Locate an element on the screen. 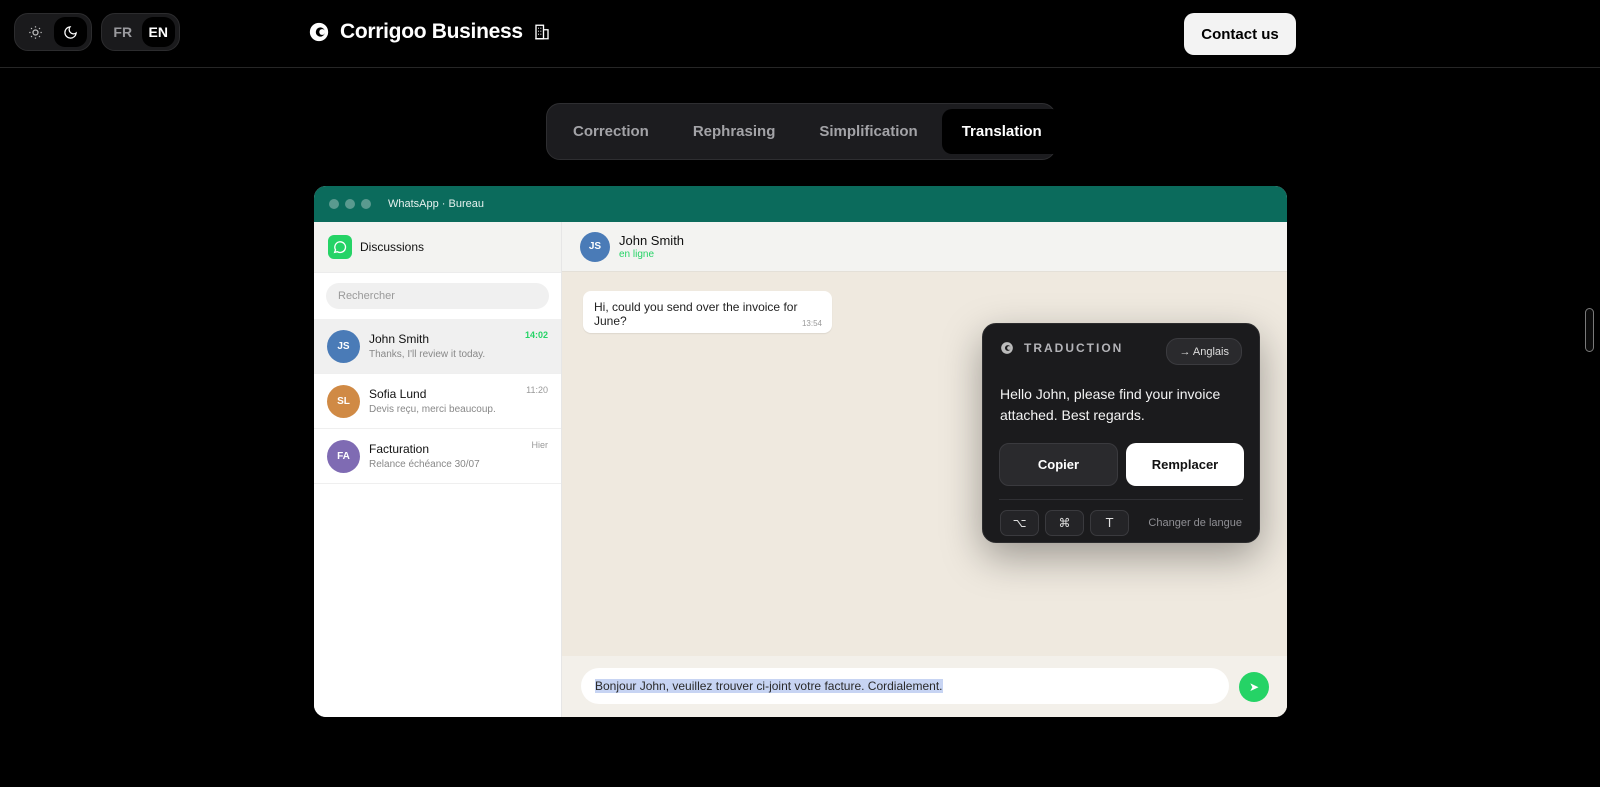 This screenshot has height=787, width=1600. send-button: ➤ is located at coordinates (1254, 687).